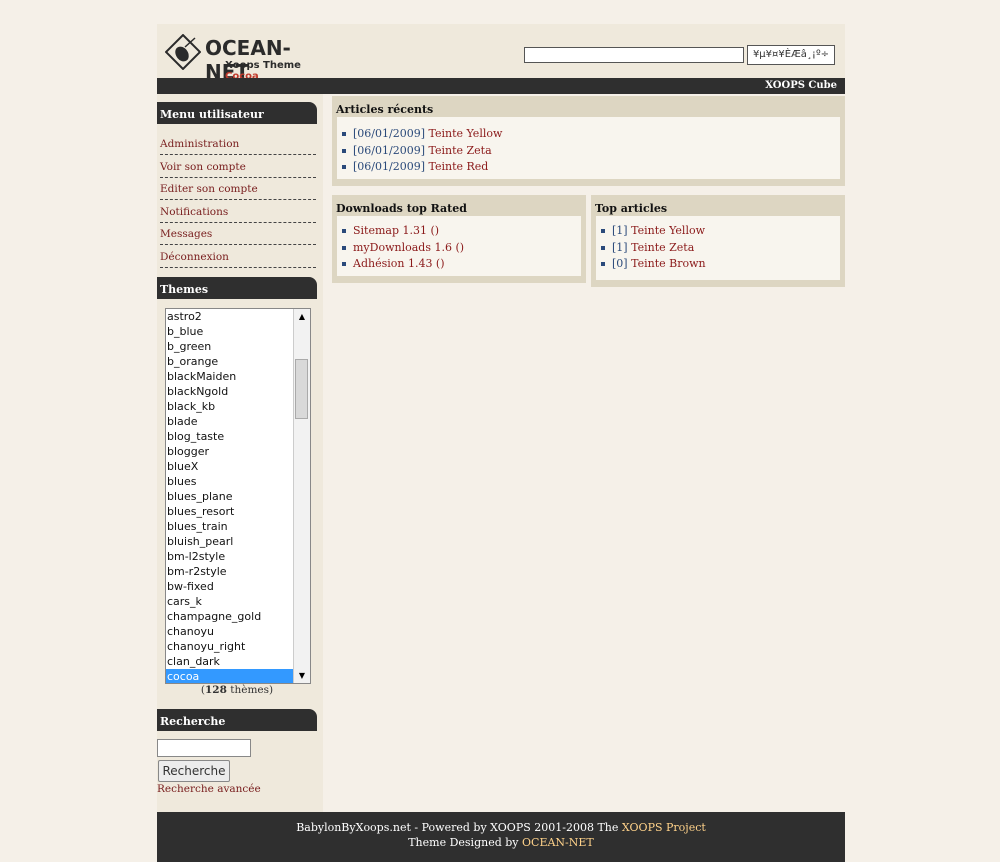 This screenshot has height=862, width=1000. I want to click on search-block-title: Recherche, so click(237, 720).